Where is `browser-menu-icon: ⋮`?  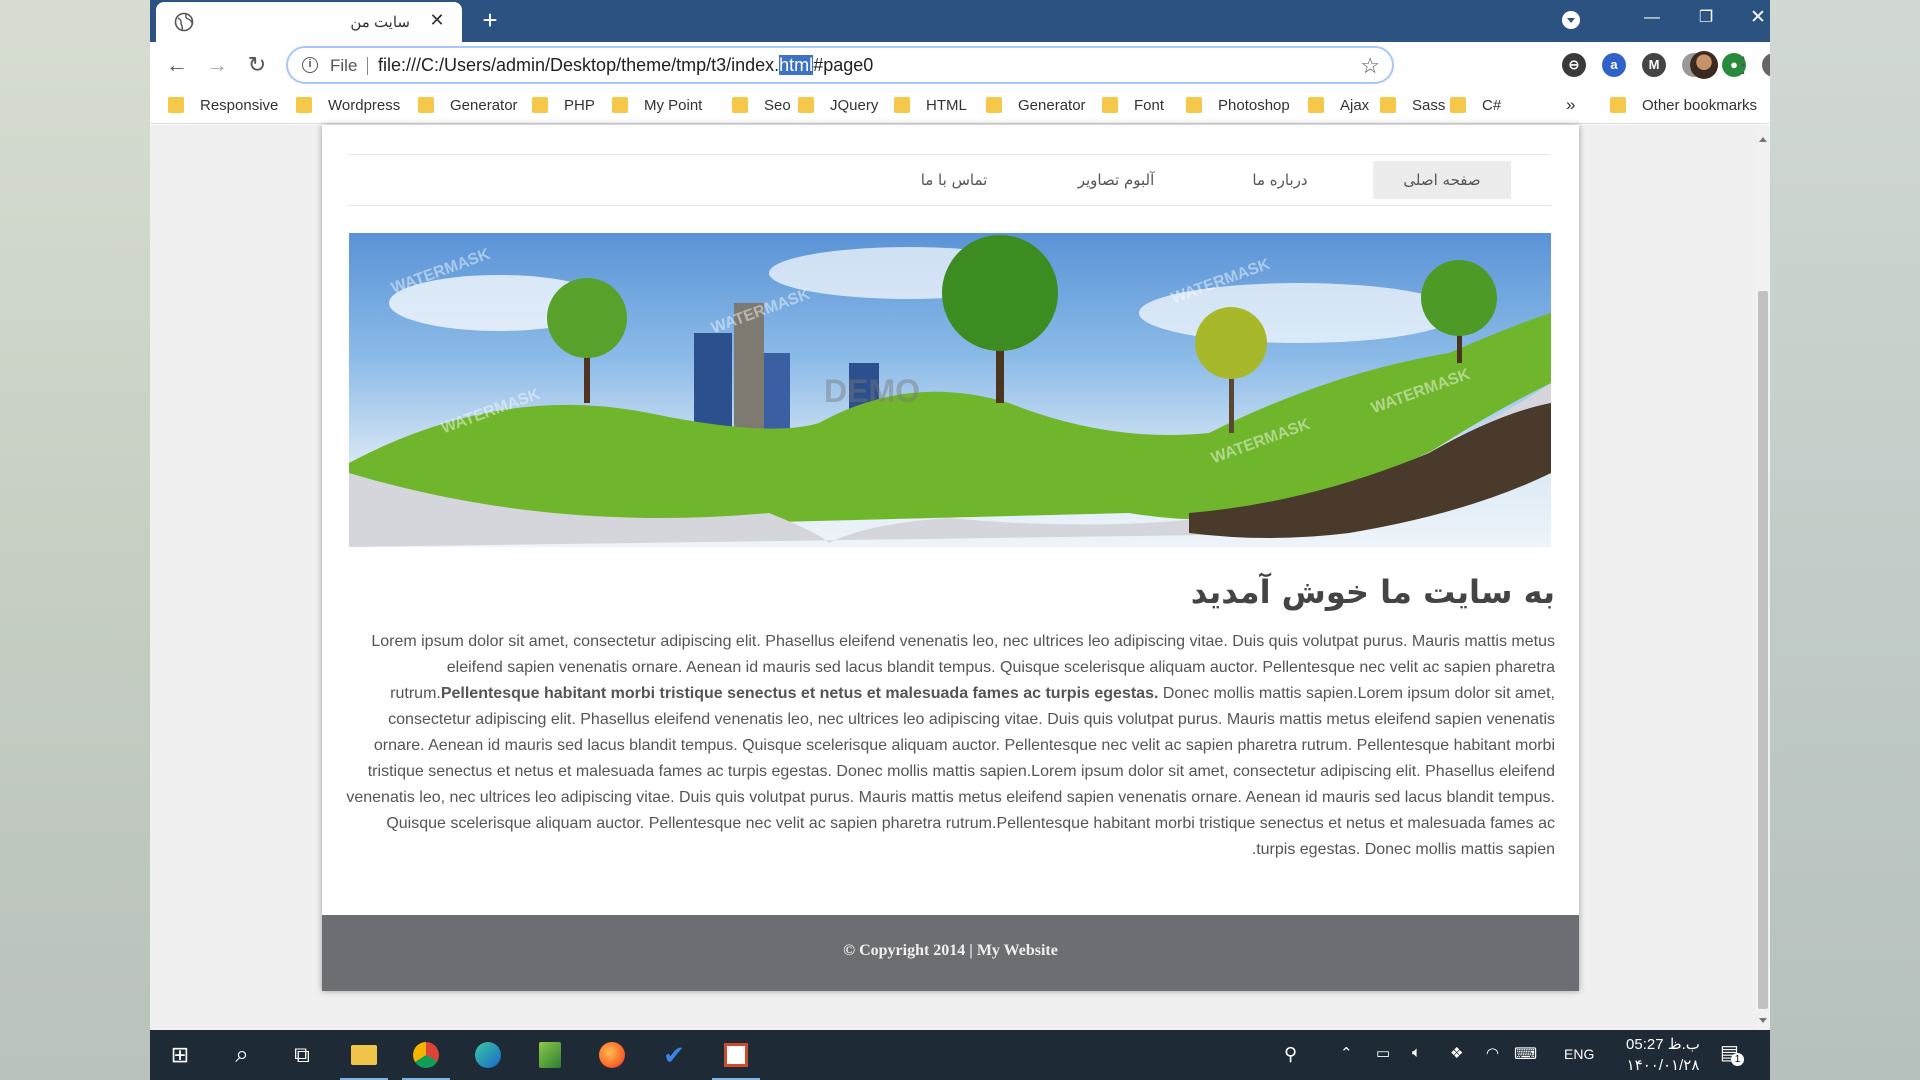 browser-menu-icon: ⋮ is located at coordinates (1743, 65).